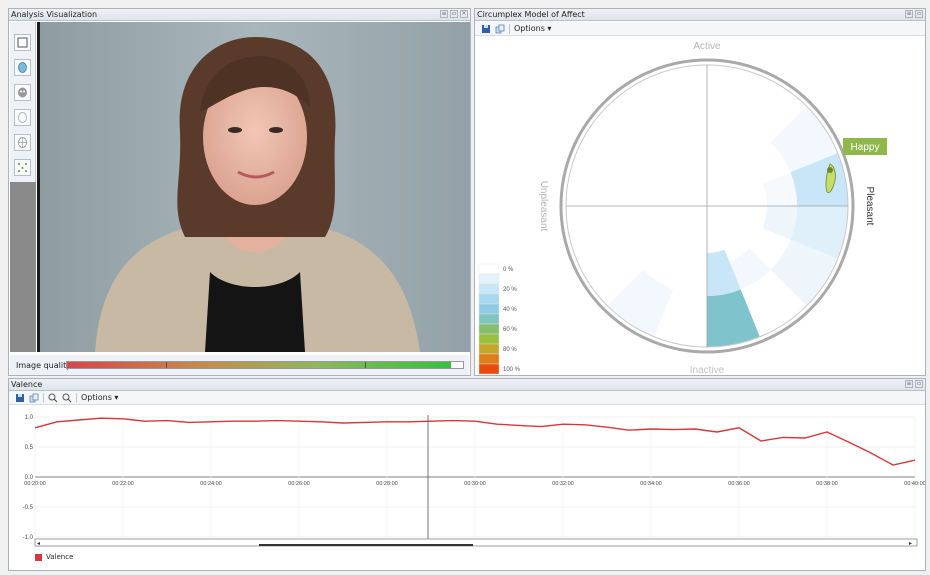 This screenshot has width=930, height=575. What do you see at coordinates (22, 117) in the screenshot?
I see `face-outline-icon` at bounding box center [22, 117].